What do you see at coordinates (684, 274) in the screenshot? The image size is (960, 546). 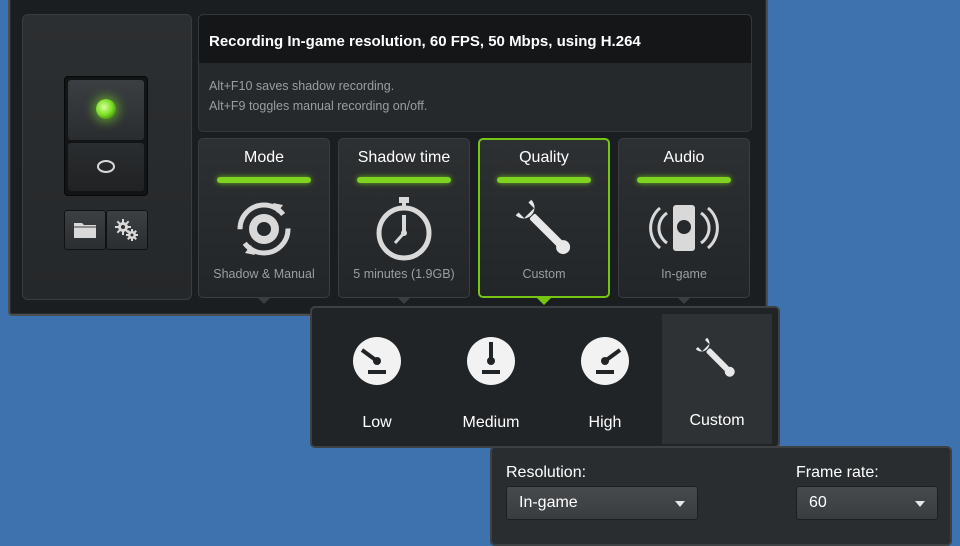 I see `tile-value: In-game` at bounding box center [684, 274].